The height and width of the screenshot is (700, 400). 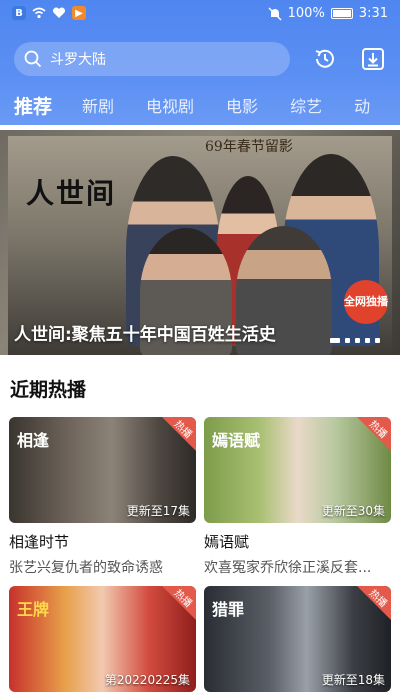 What do you see at coordinates (78, 60) in the screenshot?
I see `search-query: 斗罗大陆` at bounding box center [78, 60].